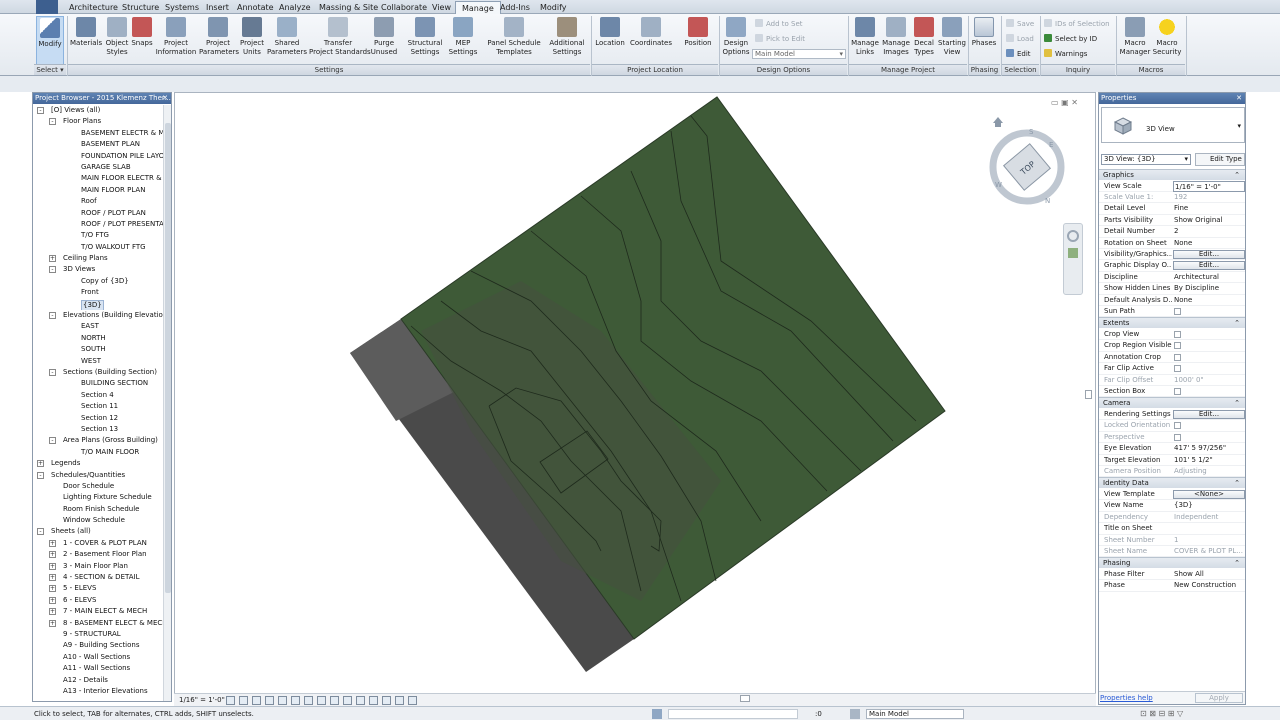  What do you see at coordinates (165, 98) in the screenshot?
I see `close-icon: ✕` at bounding box center [165, 98].